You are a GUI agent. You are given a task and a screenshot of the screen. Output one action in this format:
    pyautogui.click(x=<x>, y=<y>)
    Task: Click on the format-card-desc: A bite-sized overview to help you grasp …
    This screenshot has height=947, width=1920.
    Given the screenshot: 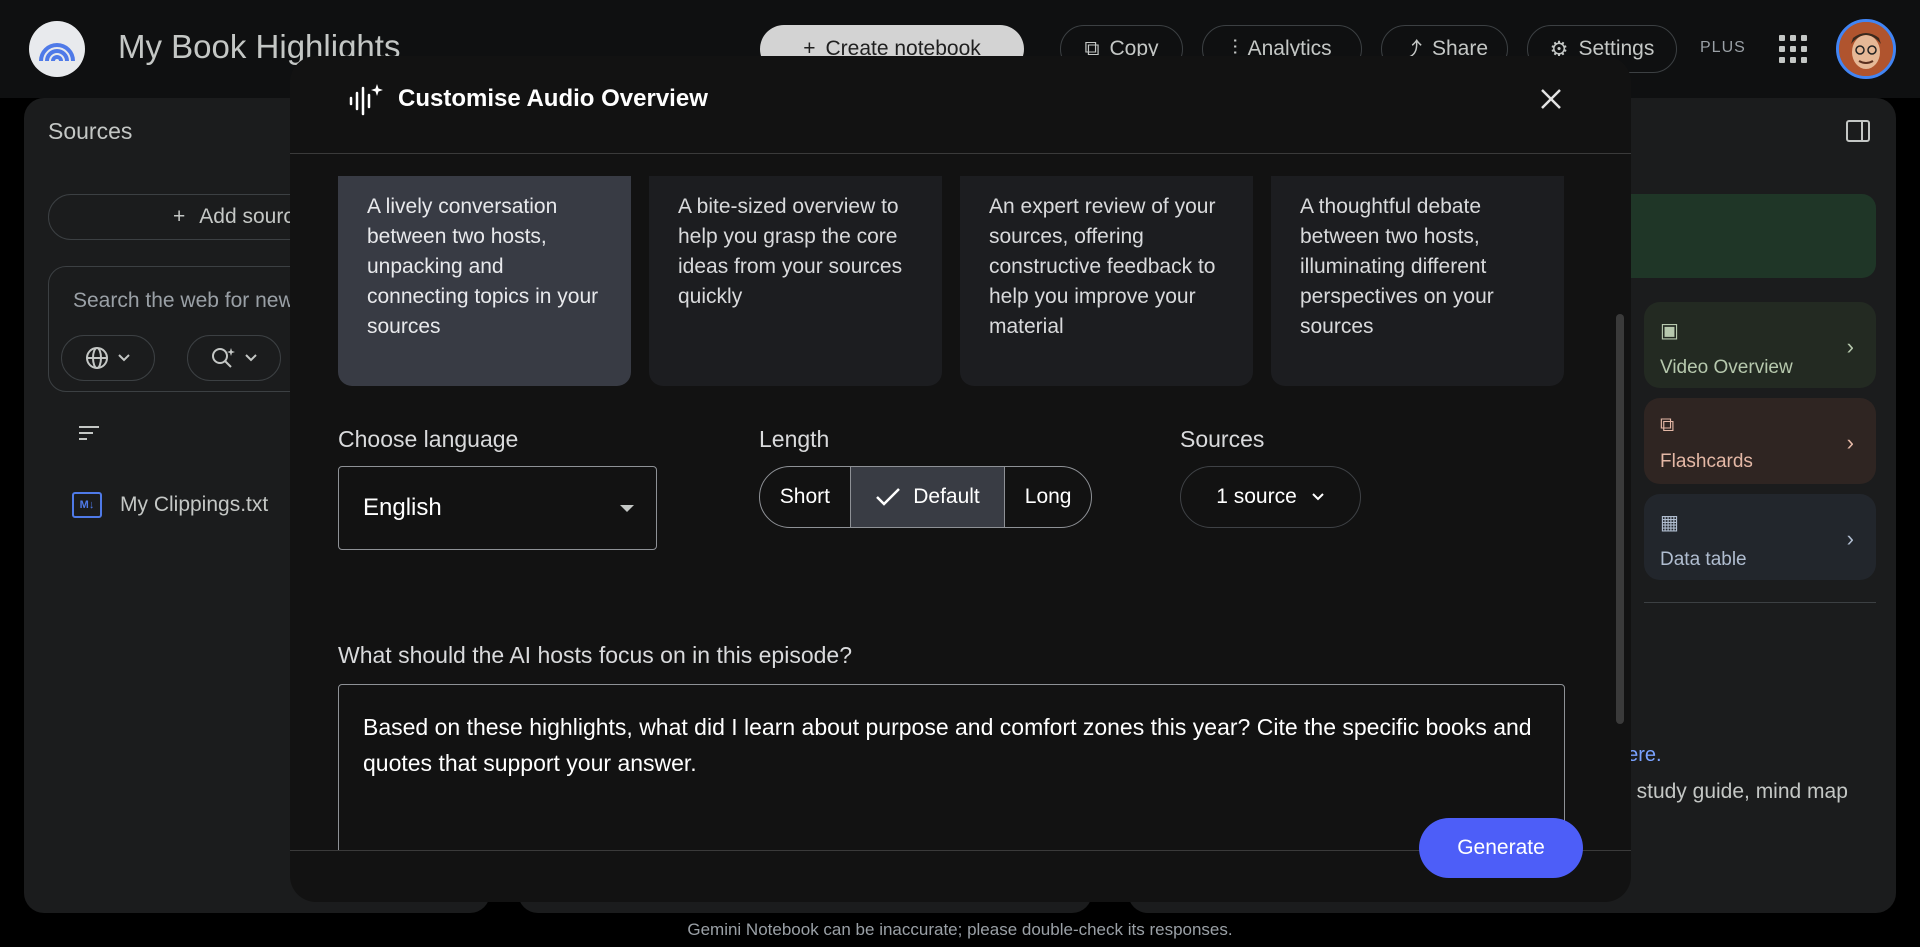 What is the action you would take?
    pyautogui.click(x=790, y=251)
    